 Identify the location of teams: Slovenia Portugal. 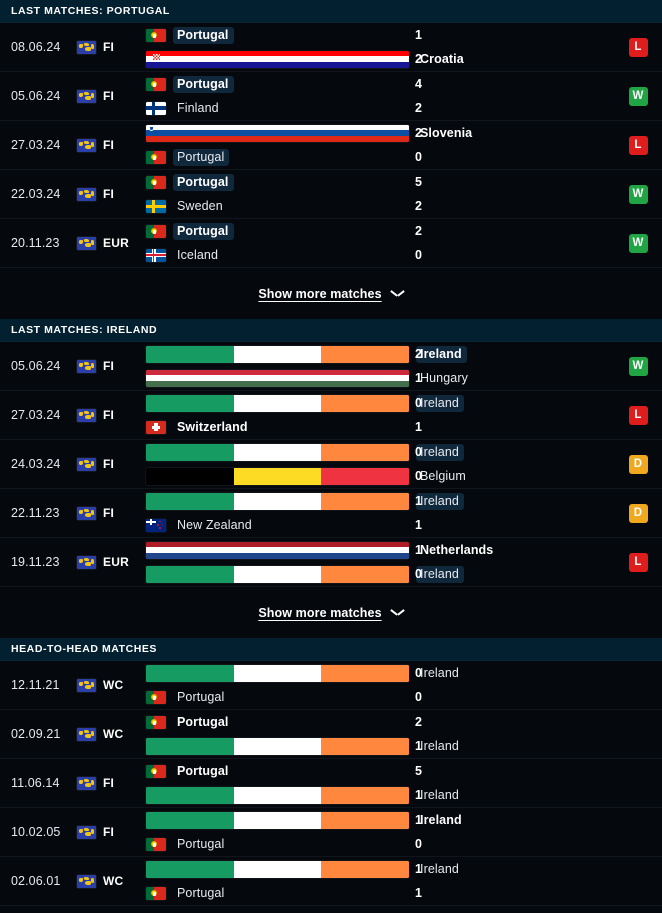
(307, 145).